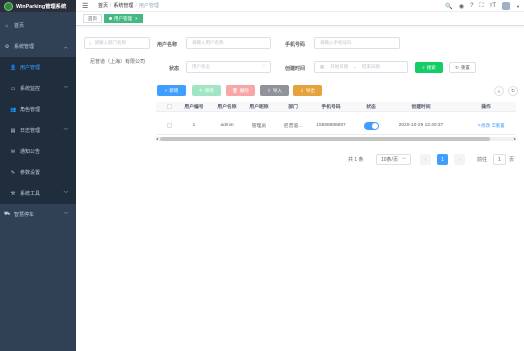  What do you see at coordinates (499, 91) in the screenshot?
I see `toggle-search-button: ⌕` at bounding box center [499, 91].